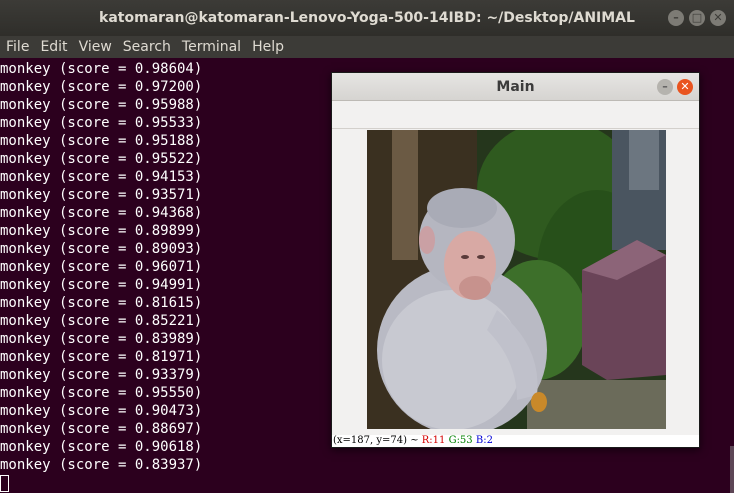 This screenshot has height=493, width=734. I want to click on terminal-window-controls: – □ ✕, so click(697, 18).